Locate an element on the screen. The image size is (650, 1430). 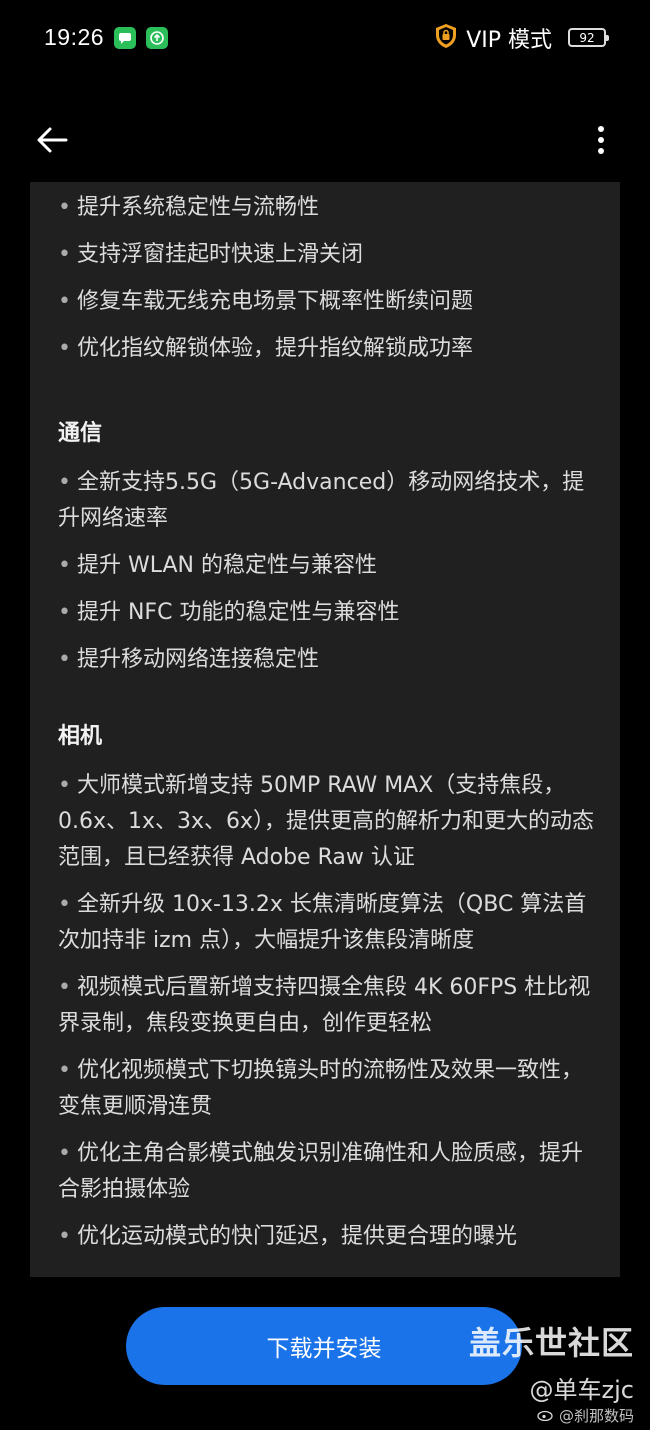
list-item: • 支持浮窗挂起时快速上滑关闭 is located at coordinates (210, 254).